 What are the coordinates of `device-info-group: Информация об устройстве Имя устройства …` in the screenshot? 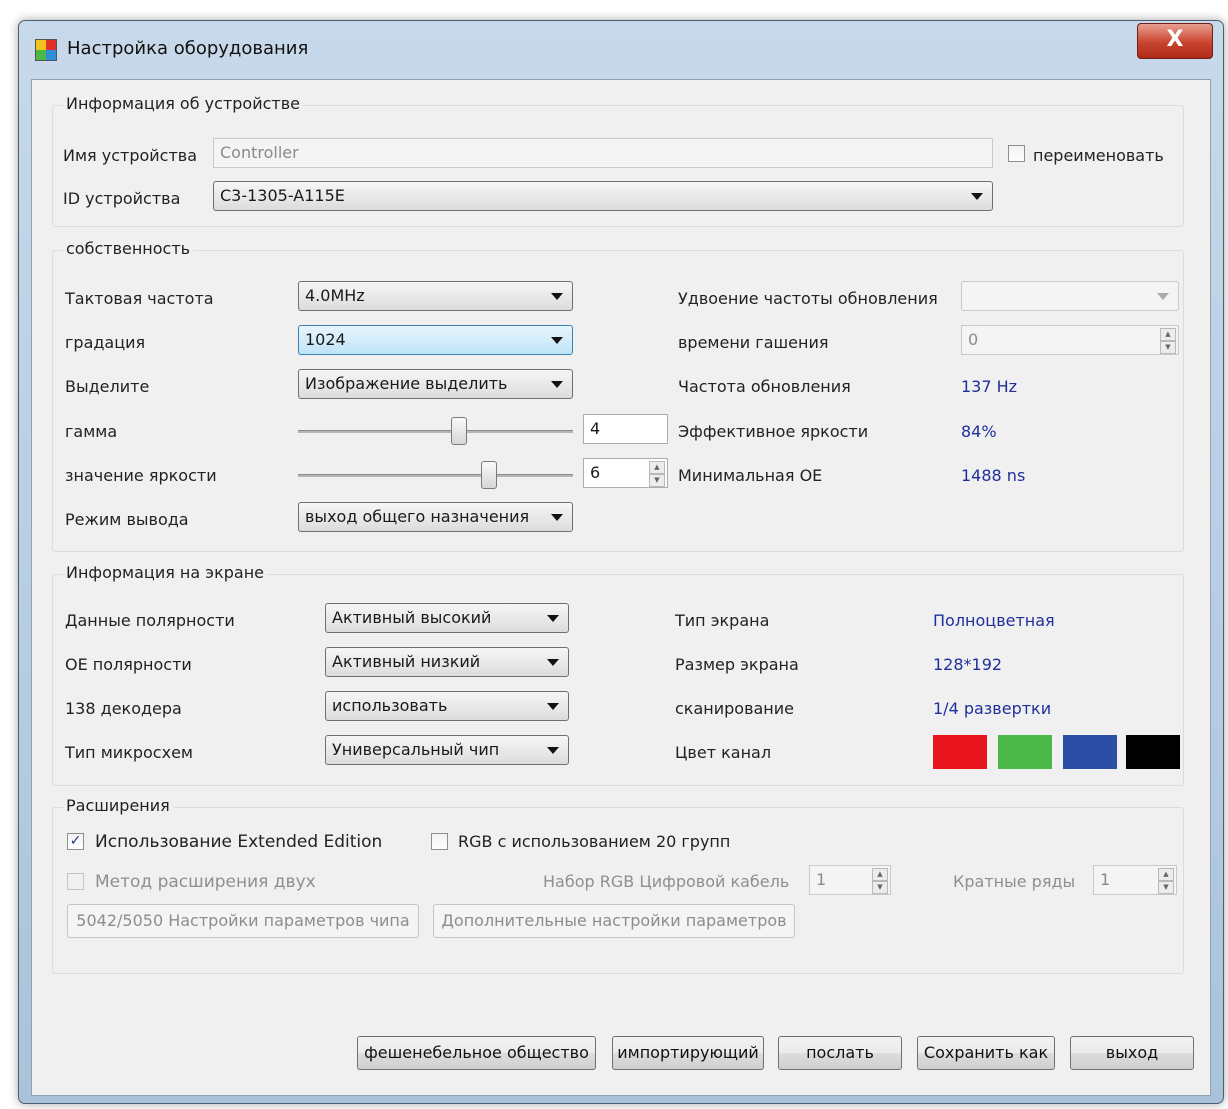 It's located at (618, 160).